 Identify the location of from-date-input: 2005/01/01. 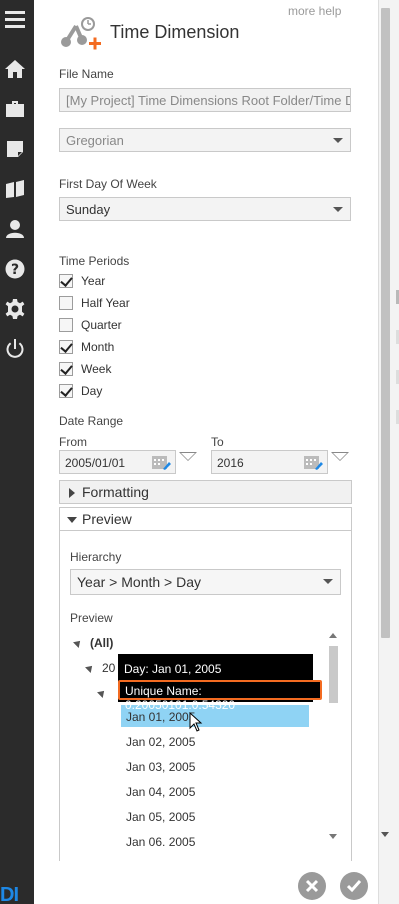
(117, 462).